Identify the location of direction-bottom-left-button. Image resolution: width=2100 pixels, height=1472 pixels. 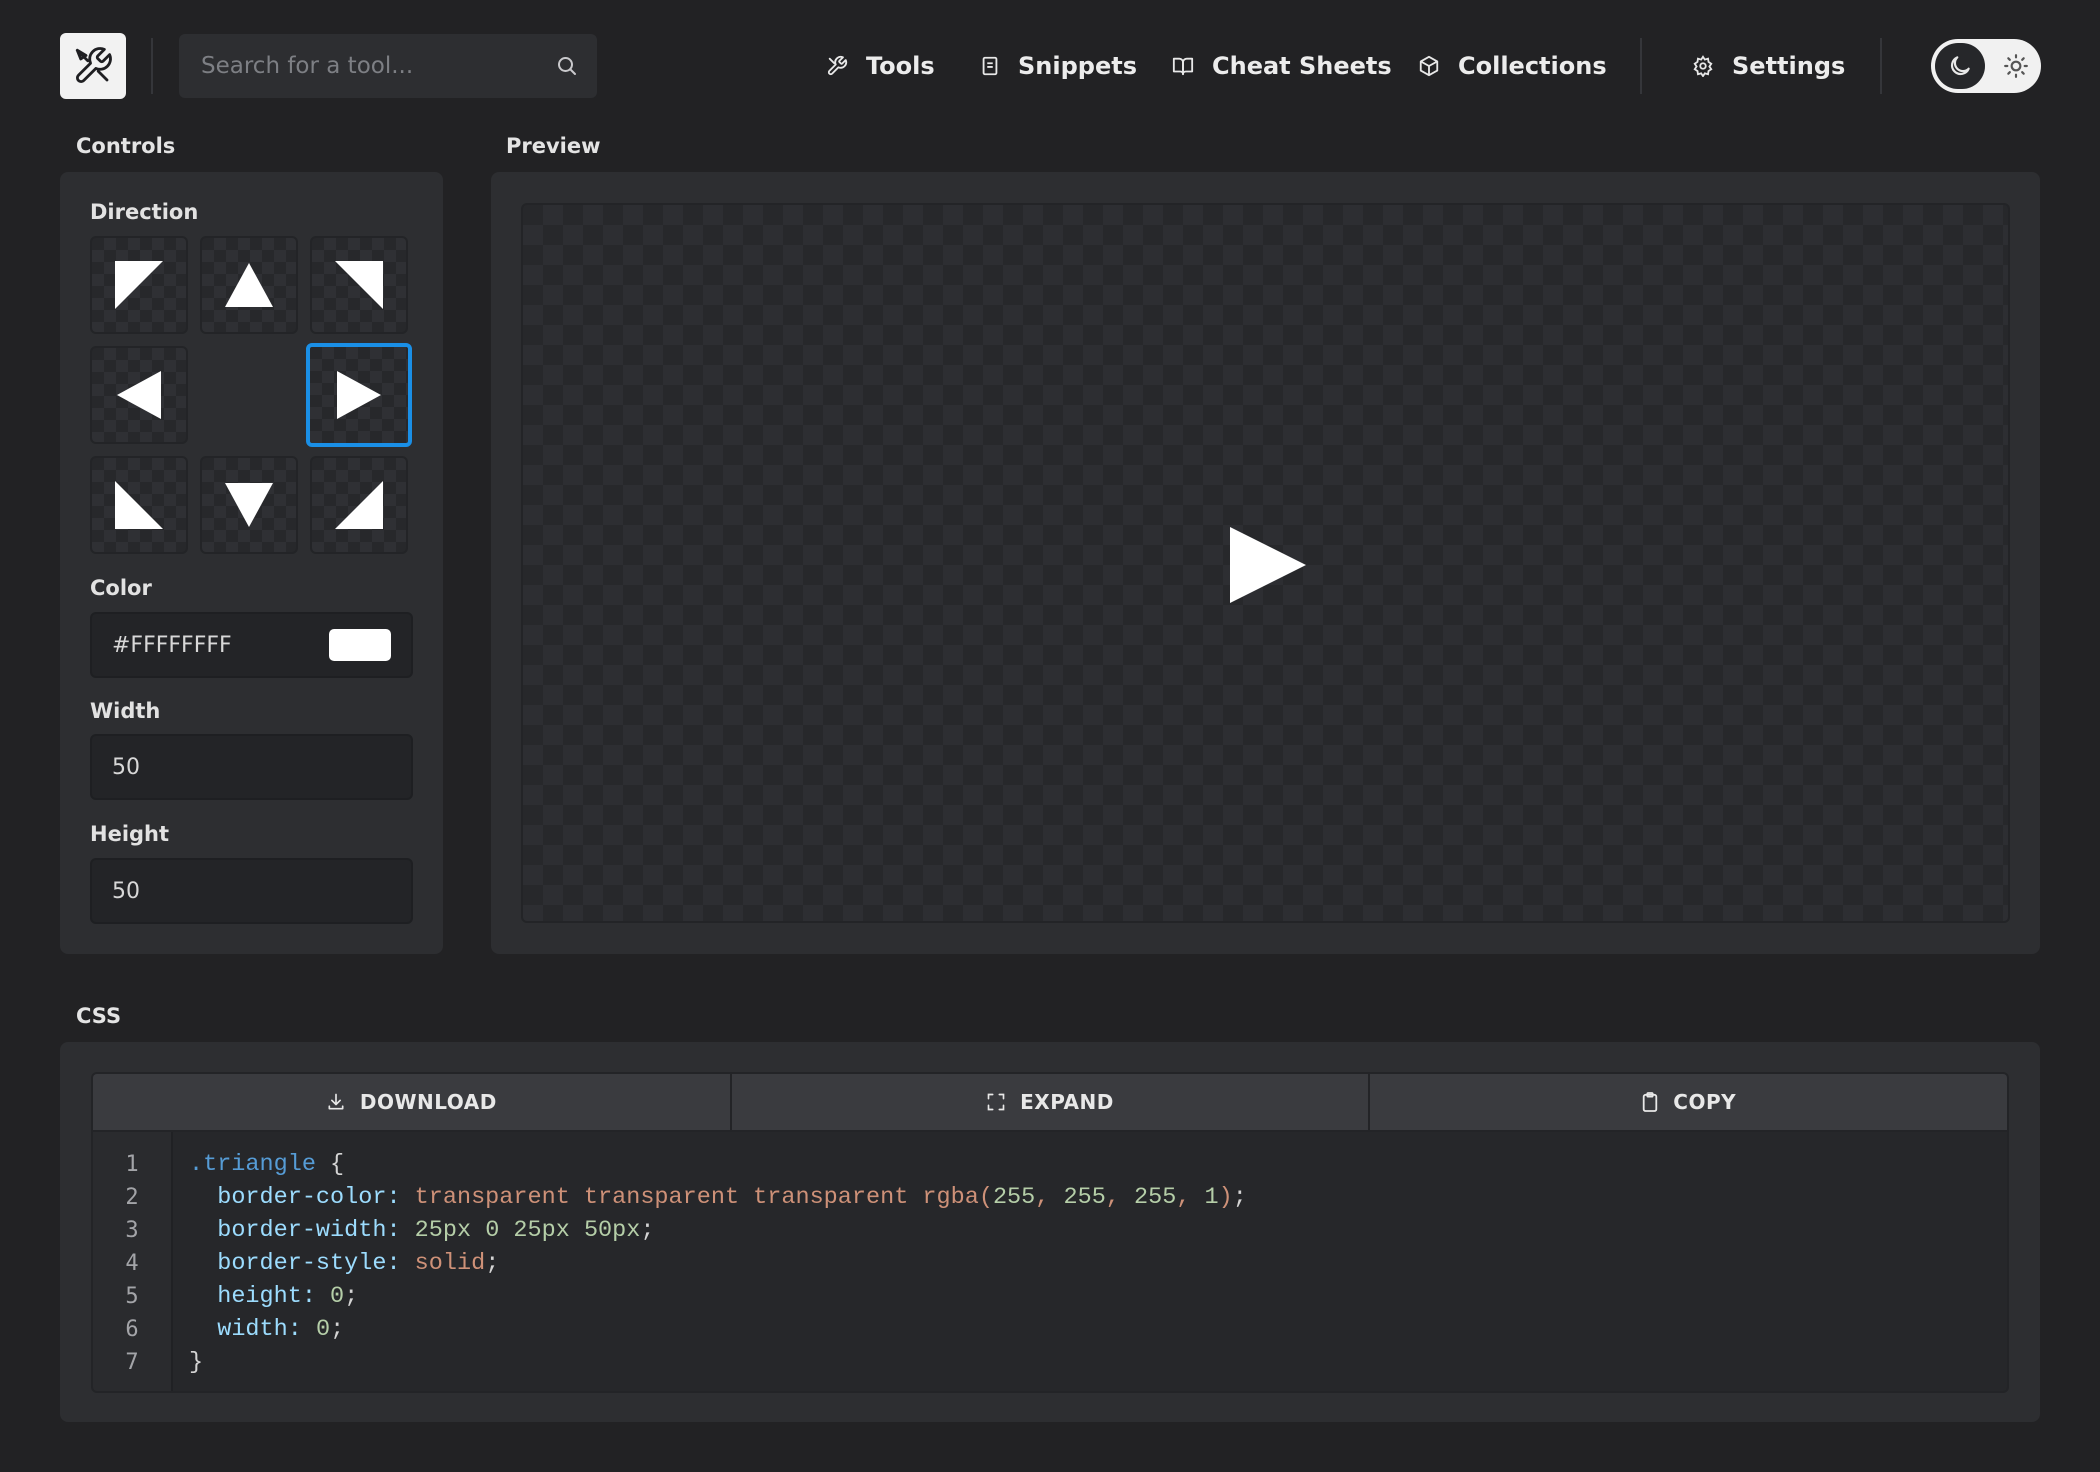
(139, 505).